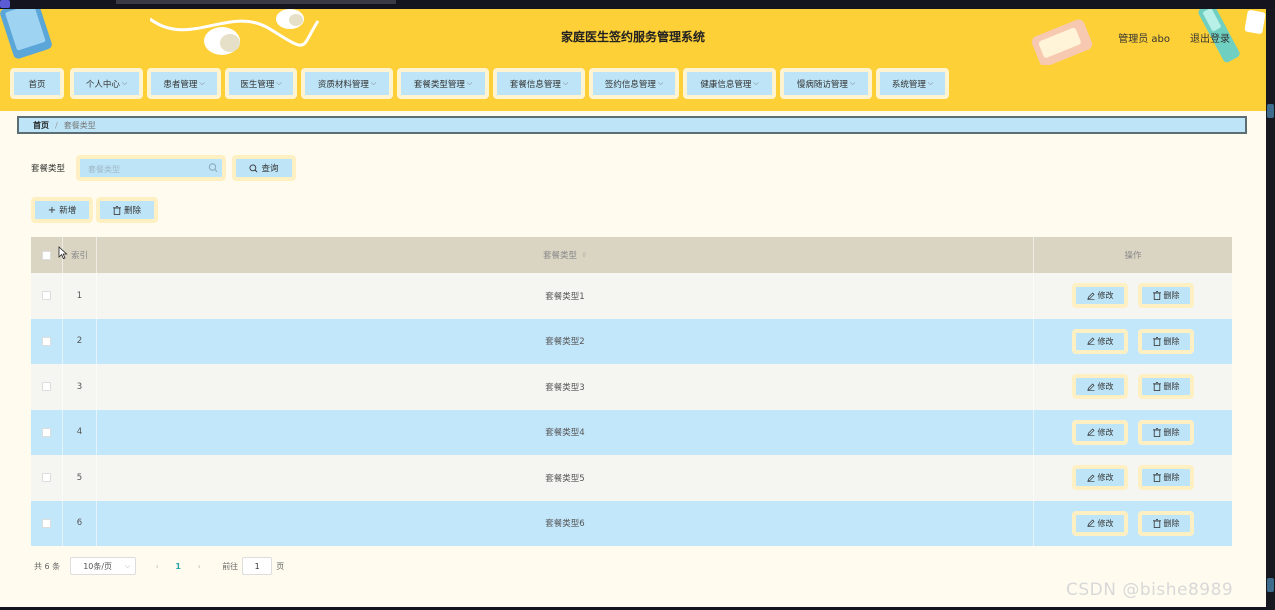  Describe the element at coordinates (726, 84) in the screenshot. I see `nav-item-label: 健康信息管理` at that location.